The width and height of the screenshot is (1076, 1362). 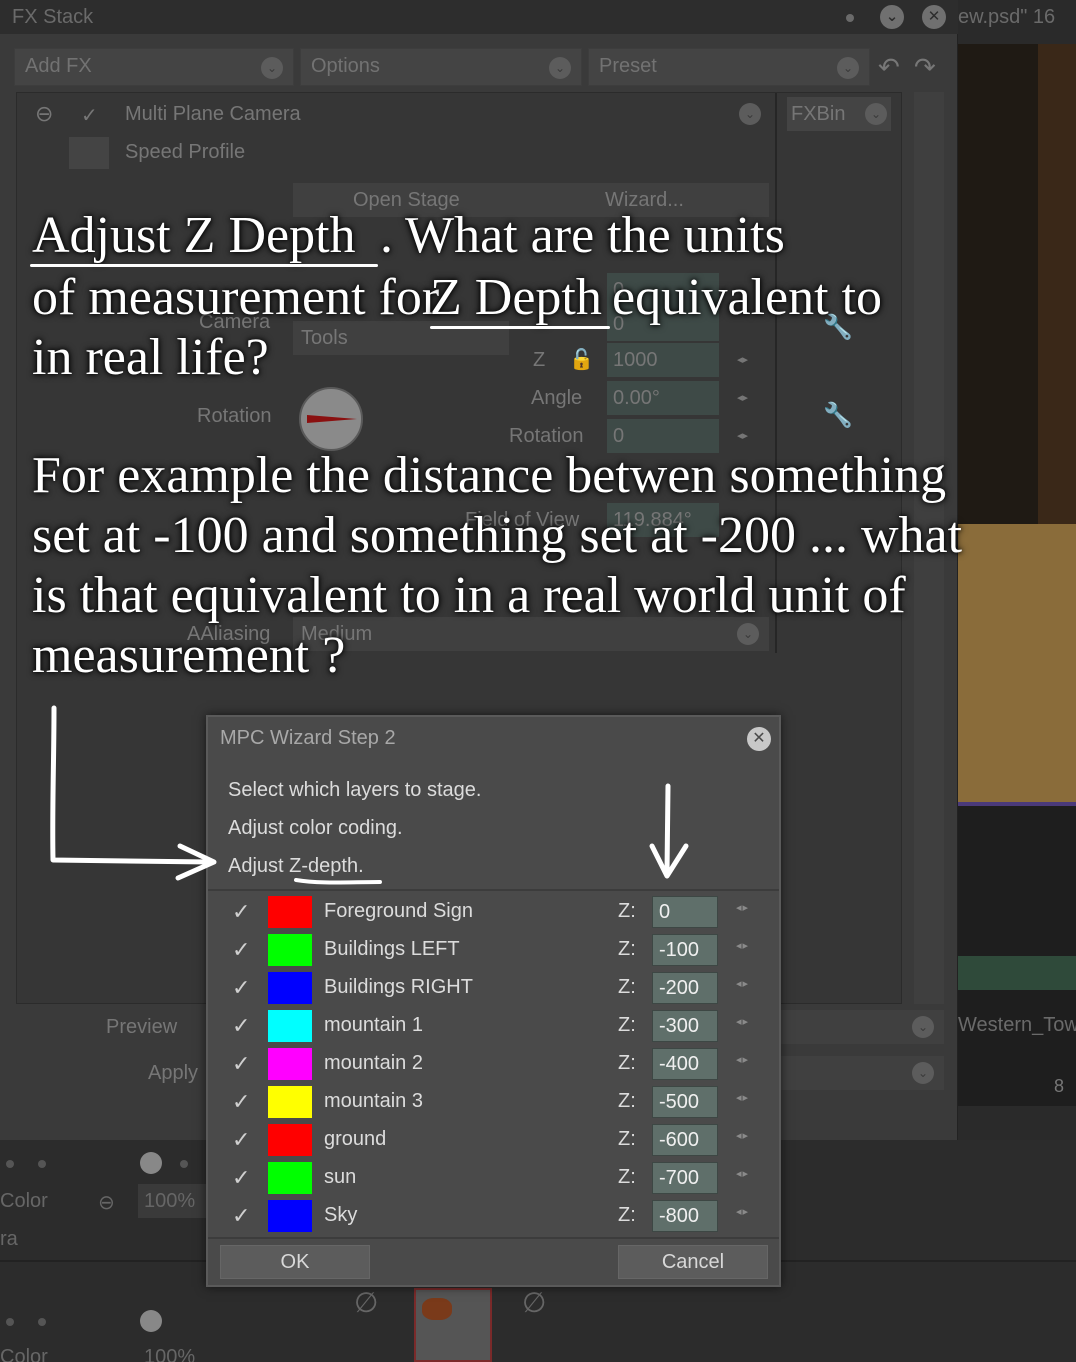 I want to click on pointer-arrow, so click(x=131, y=785).